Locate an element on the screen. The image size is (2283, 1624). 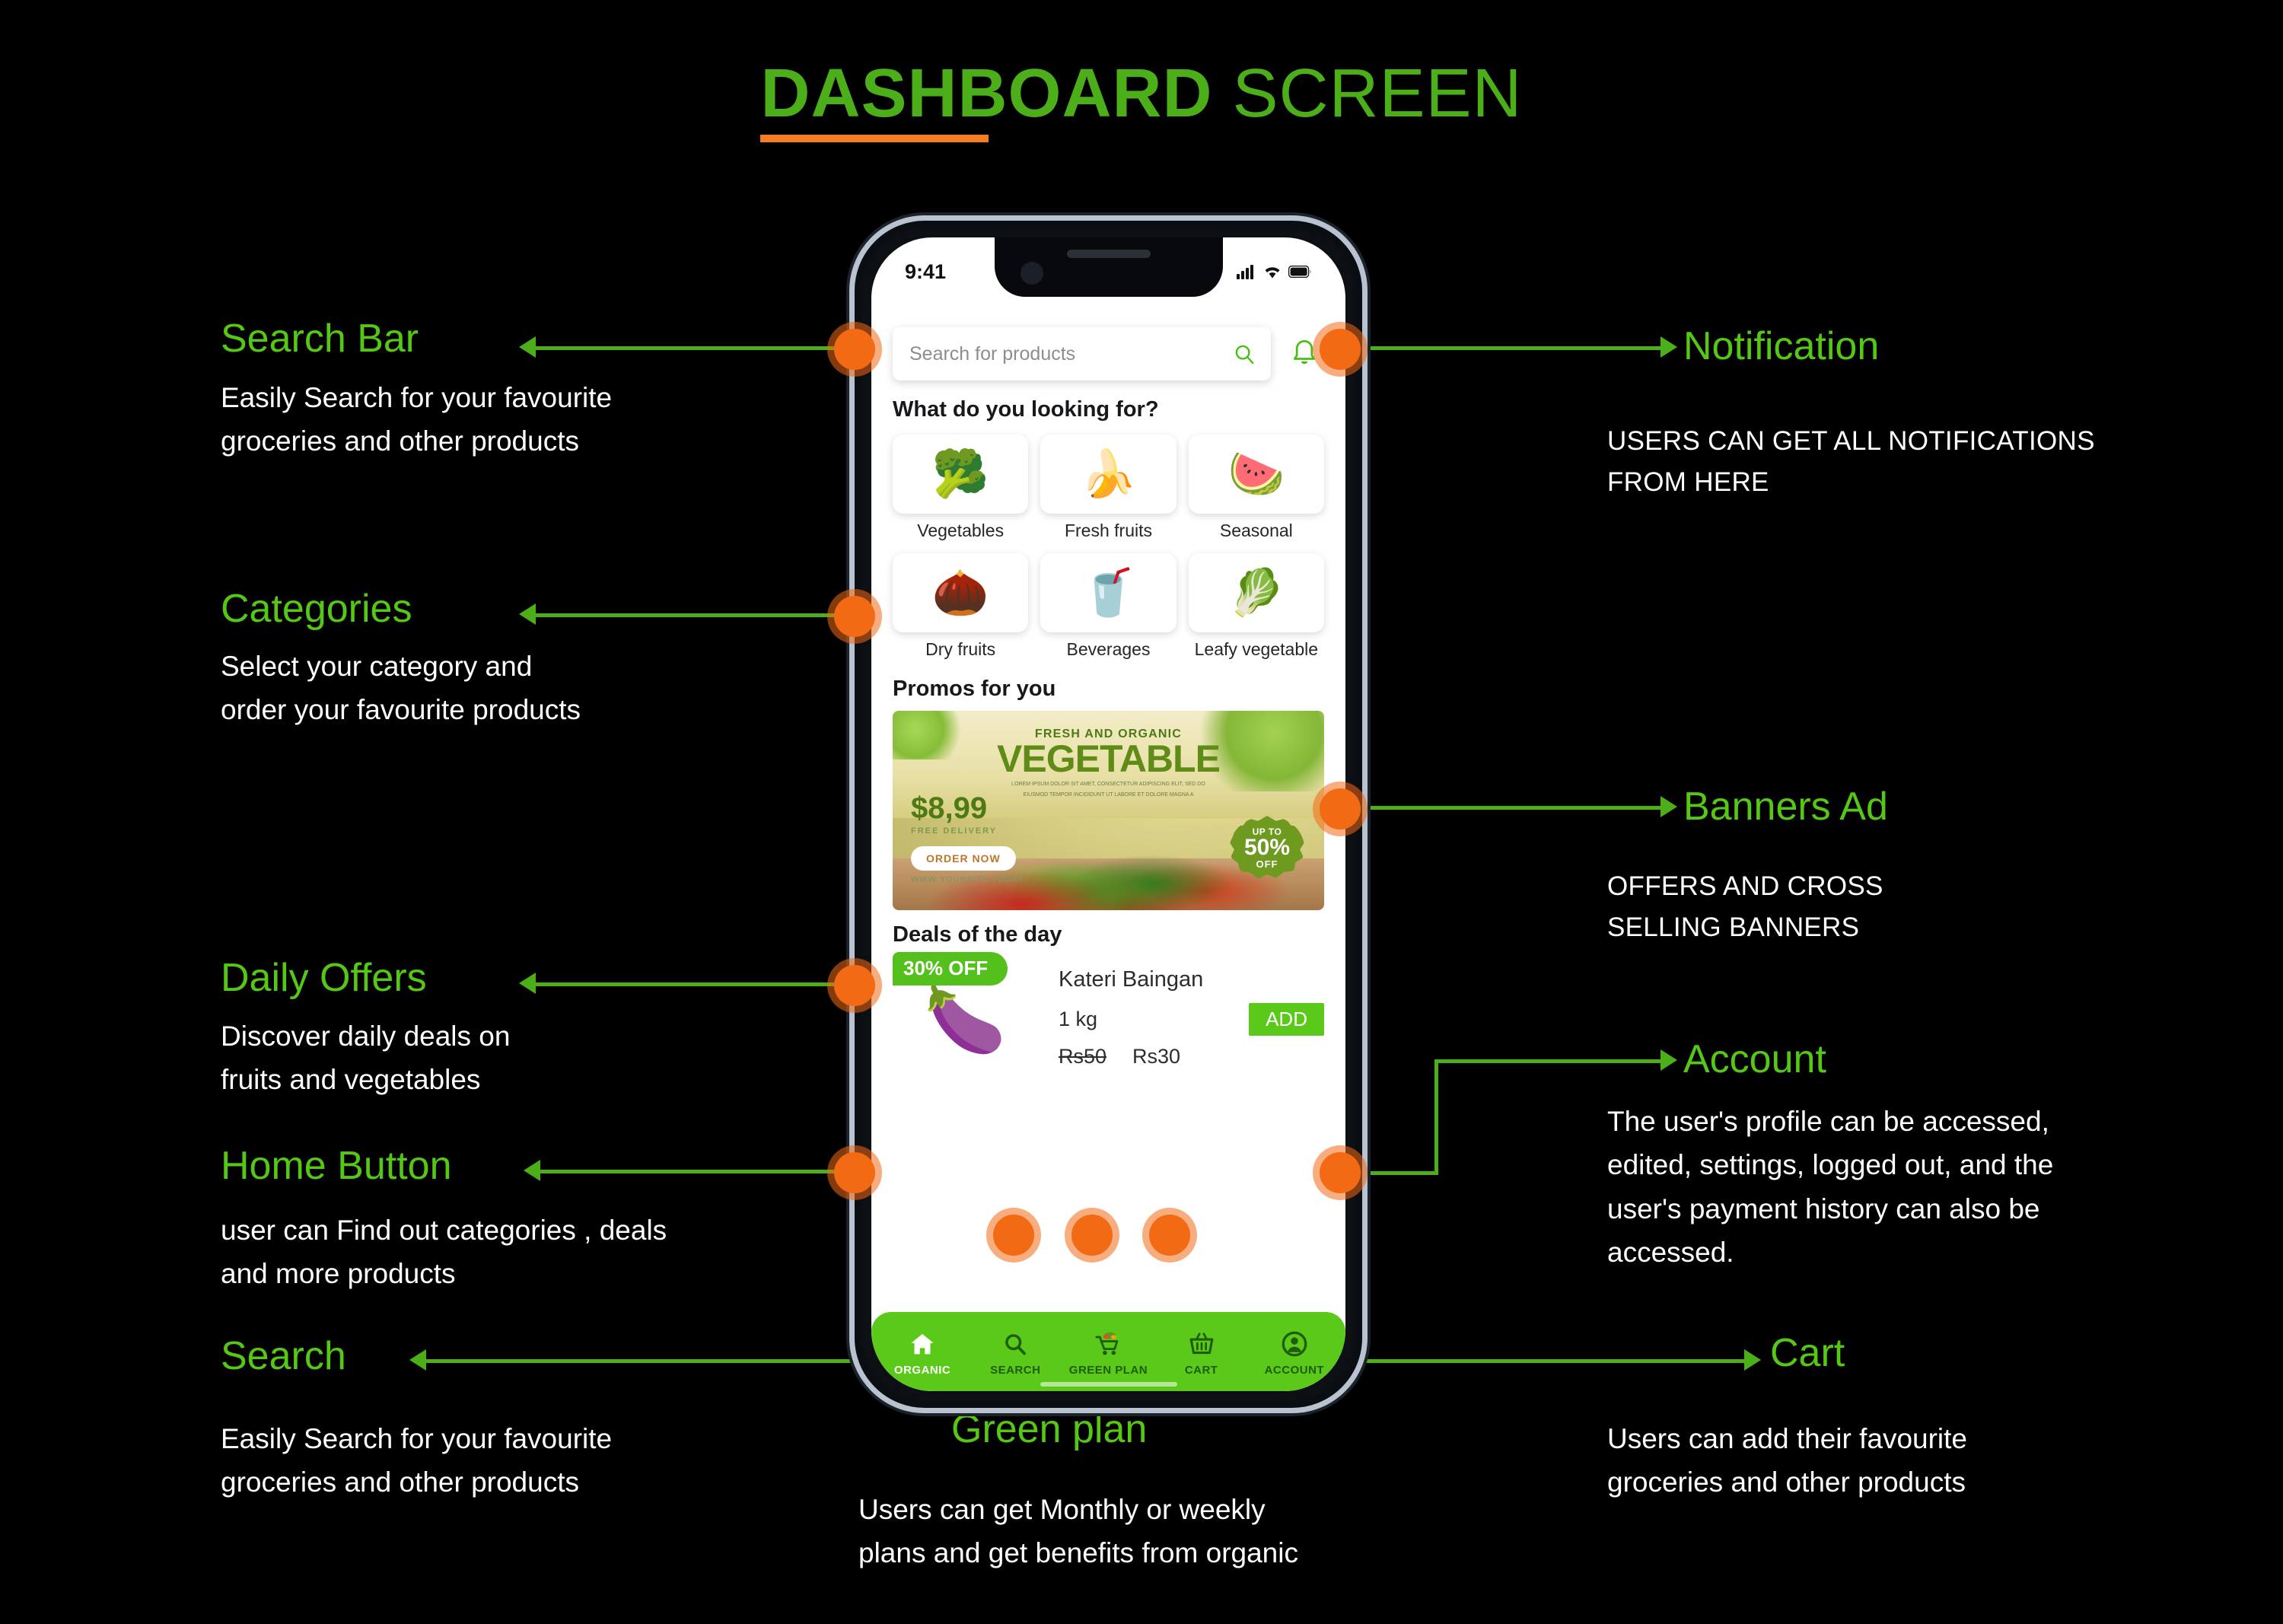
annotation-desc-line: order your favourite products is located at coordinates (401, 710).